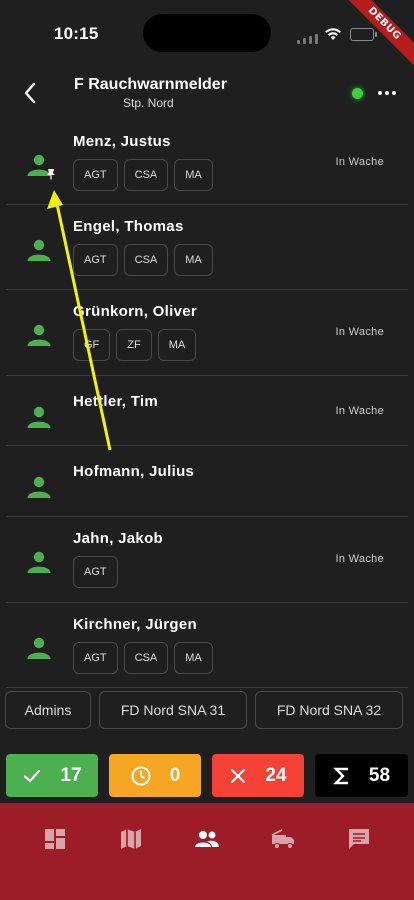 The image size is (414, 900). Describe the element at coordinates (116, 401) in the screenshot. I see `member-name: Hettler, Tim` at that location.